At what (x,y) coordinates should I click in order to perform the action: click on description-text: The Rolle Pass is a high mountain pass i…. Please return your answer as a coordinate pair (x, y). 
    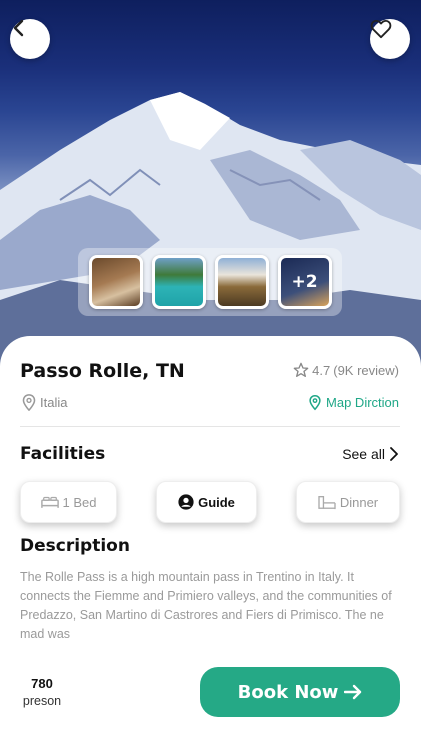
    Looking at the image, I should click on (206, 605).